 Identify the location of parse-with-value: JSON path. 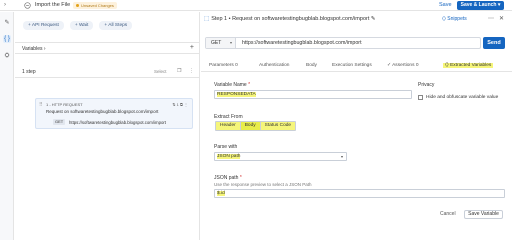
(229, 156).